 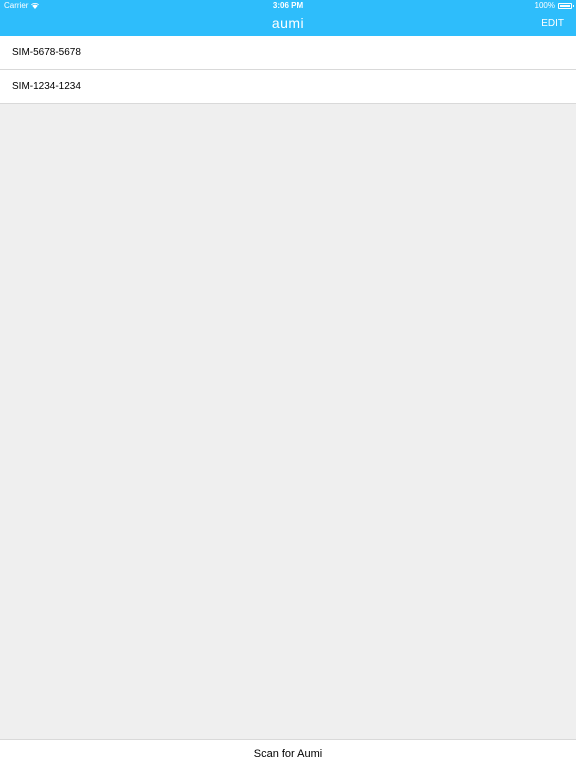 I want to click on list-item: SIM-5678-5678, so click(x=288, y=53).